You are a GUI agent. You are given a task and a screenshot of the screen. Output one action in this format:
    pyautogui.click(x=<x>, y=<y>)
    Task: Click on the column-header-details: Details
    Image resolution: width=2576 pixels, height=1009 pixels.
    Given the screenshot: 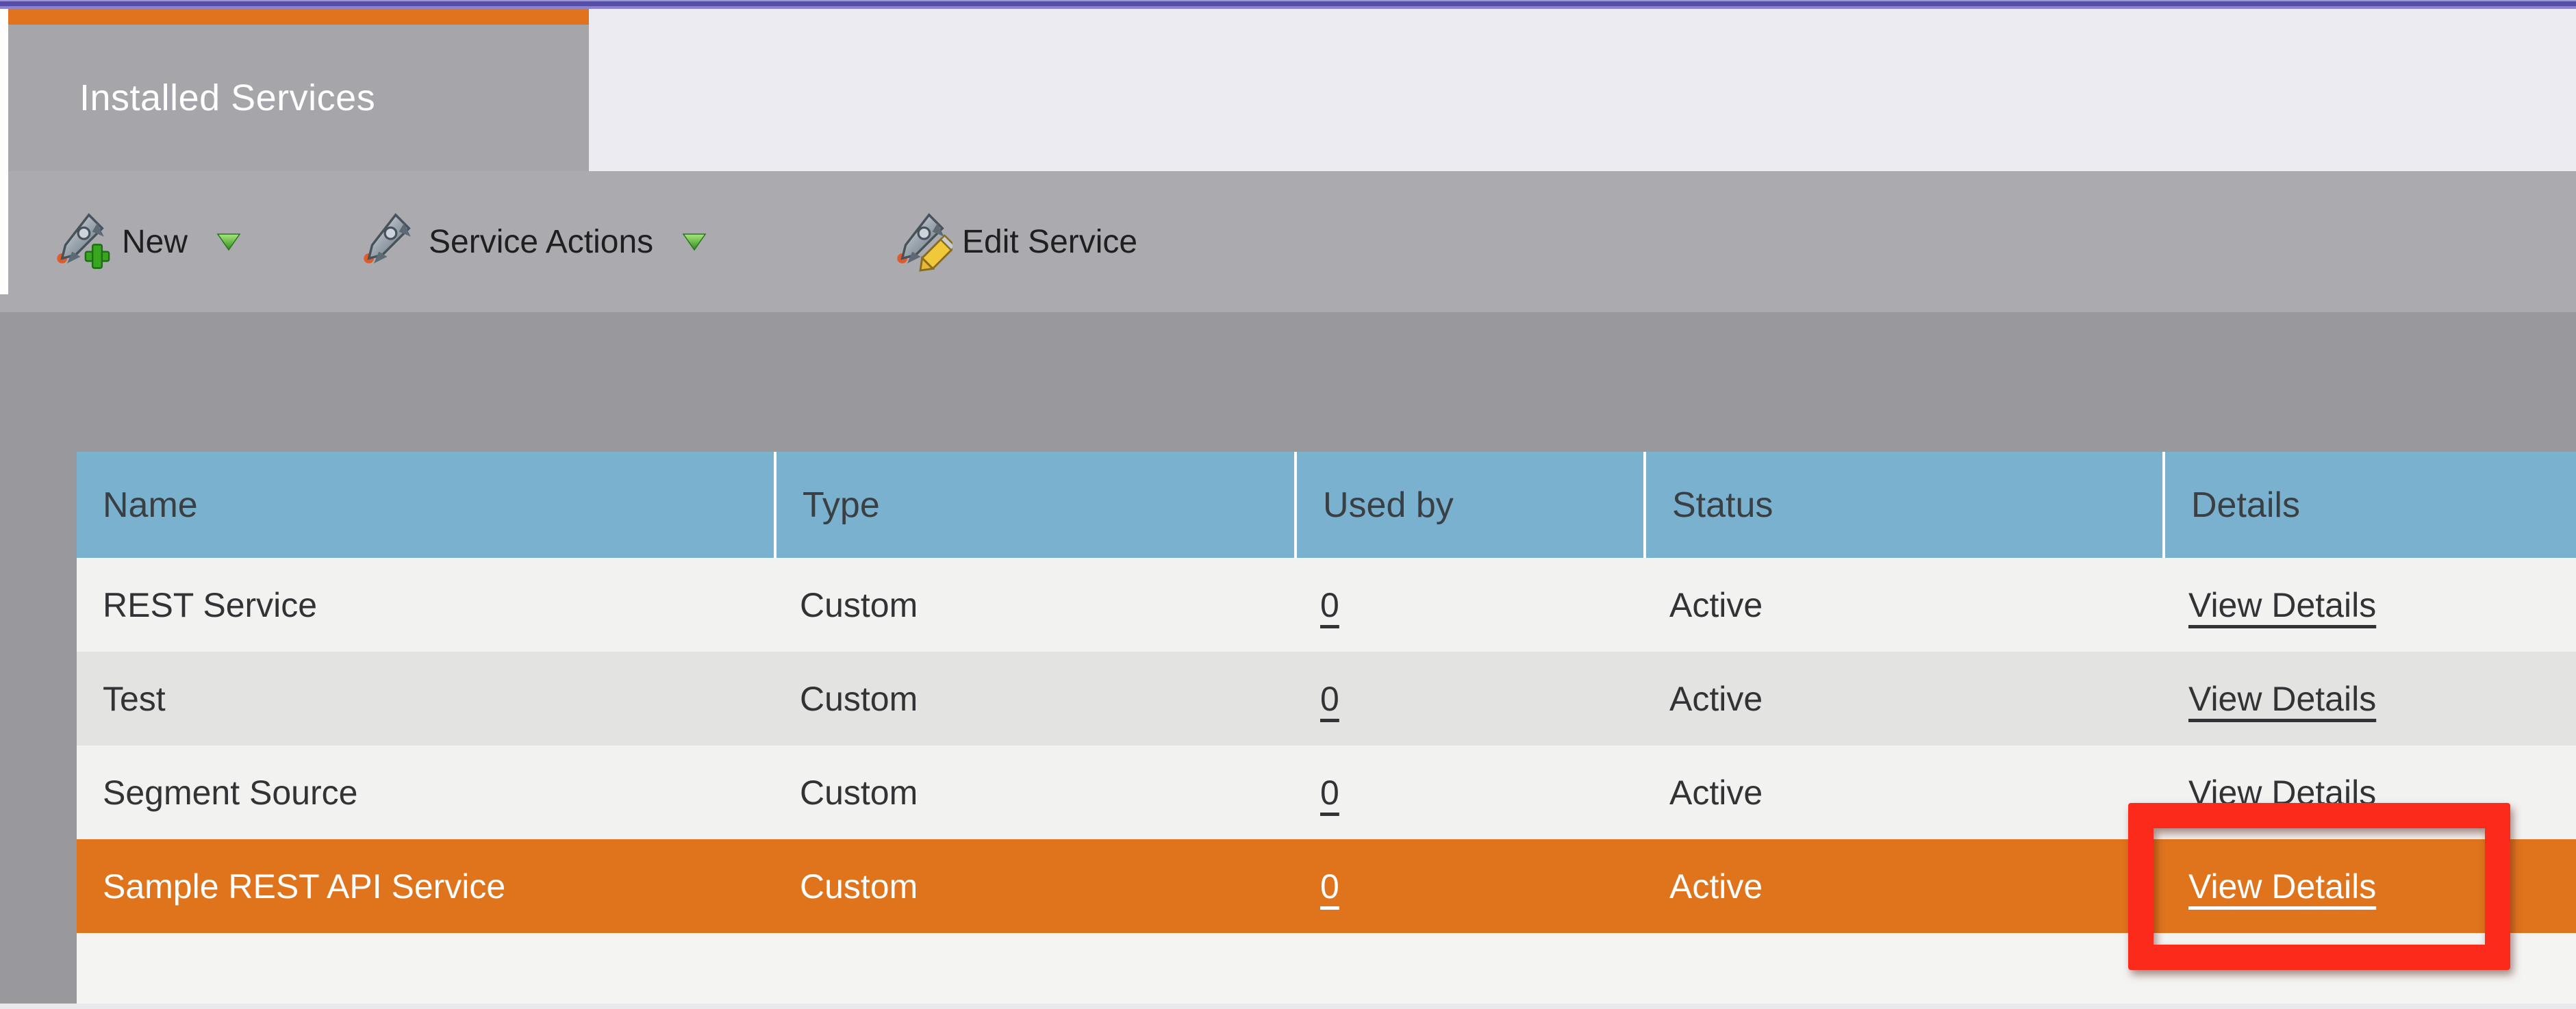 What is the action you would take?
    pyautogui.click(x=2369, y=505)
    